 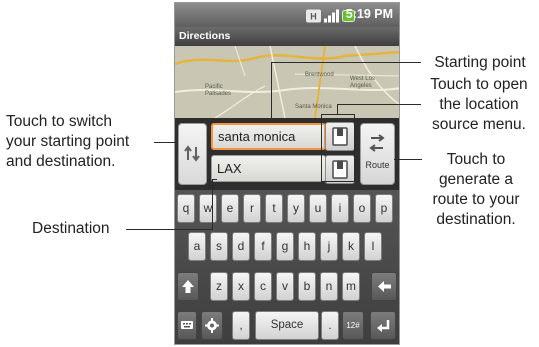 I want to click on keyboard-icon, so click(x=187, y=325).